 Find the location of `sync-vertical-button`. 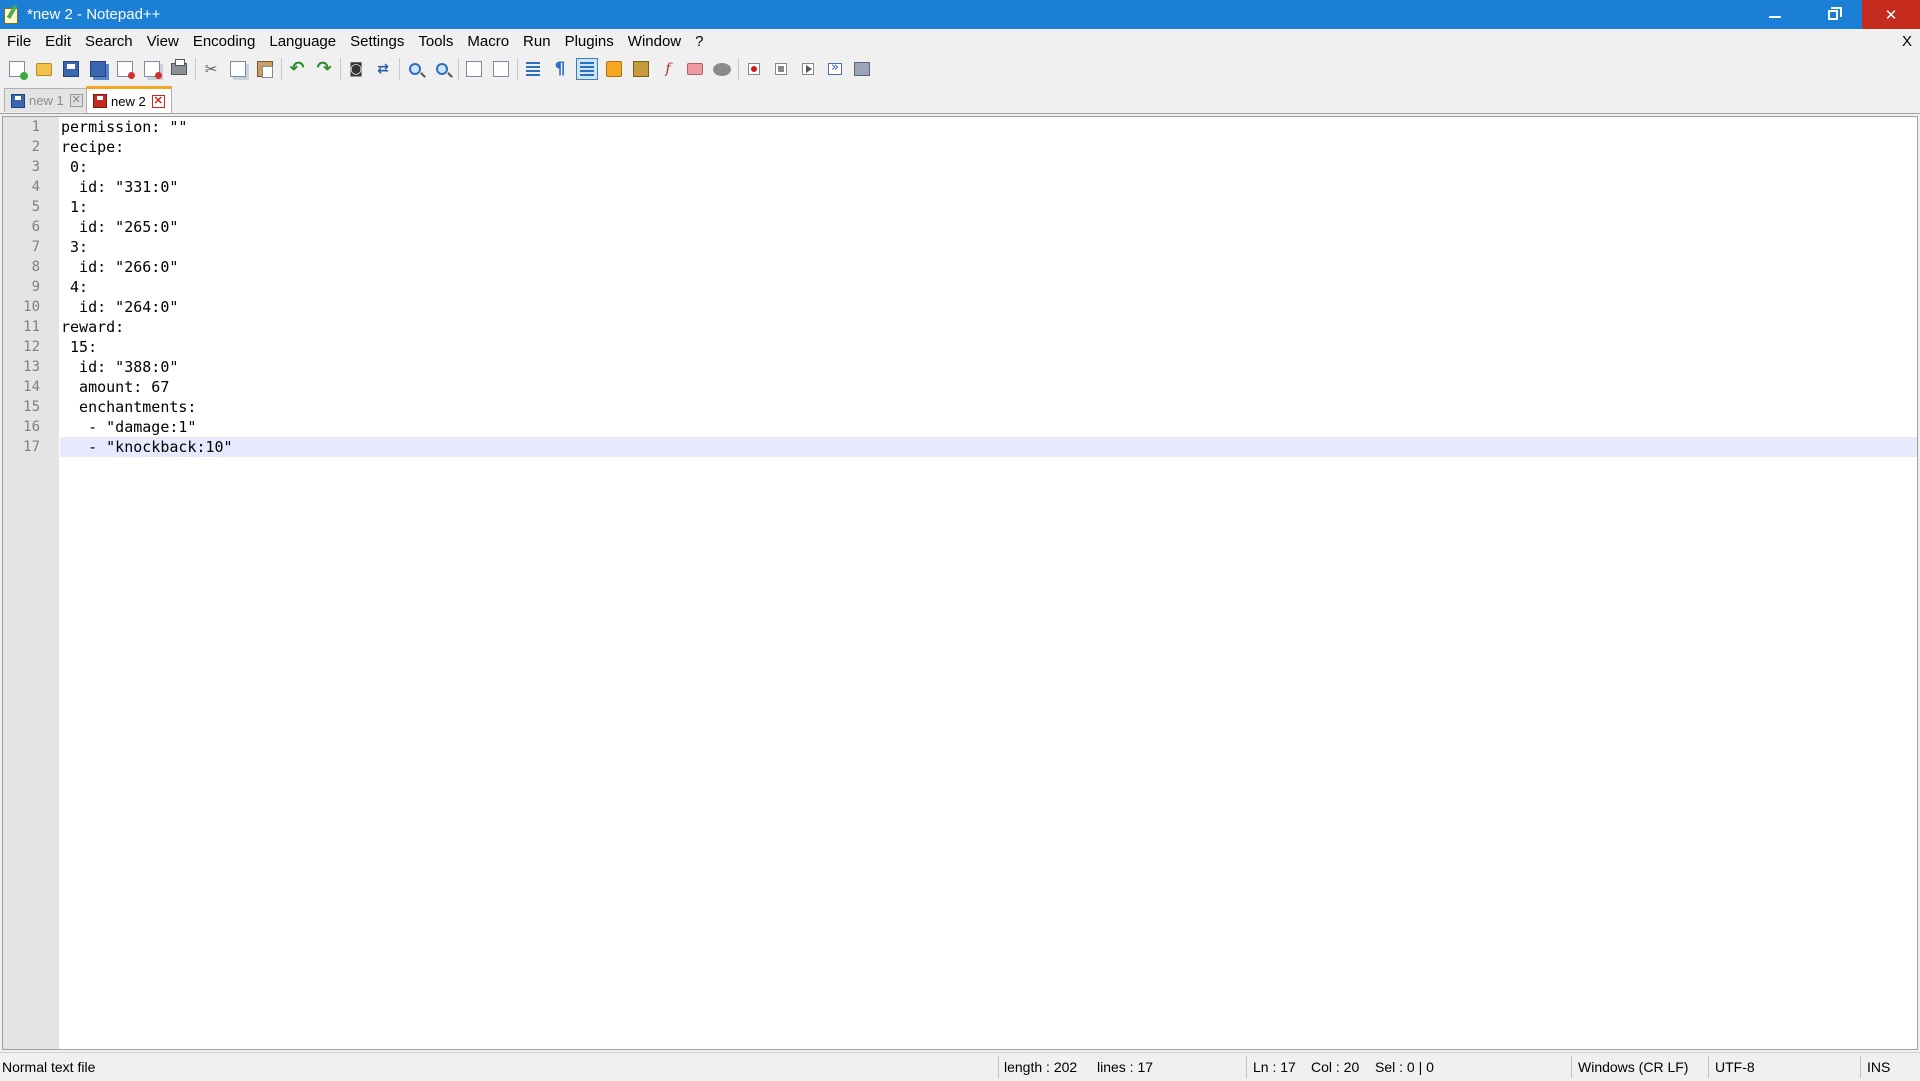

sync-vertical-button is located at coordinates (474, 69).